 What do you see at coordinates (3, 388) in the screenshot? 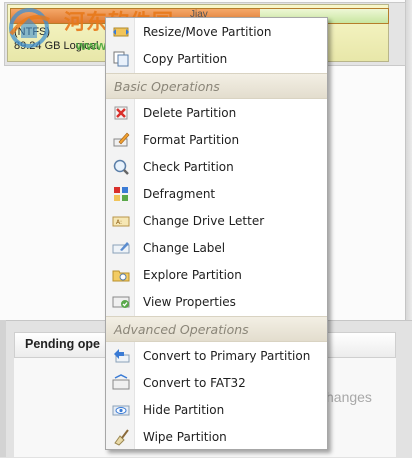
I see `left-edge-bar` at bounding box center [3, 388].